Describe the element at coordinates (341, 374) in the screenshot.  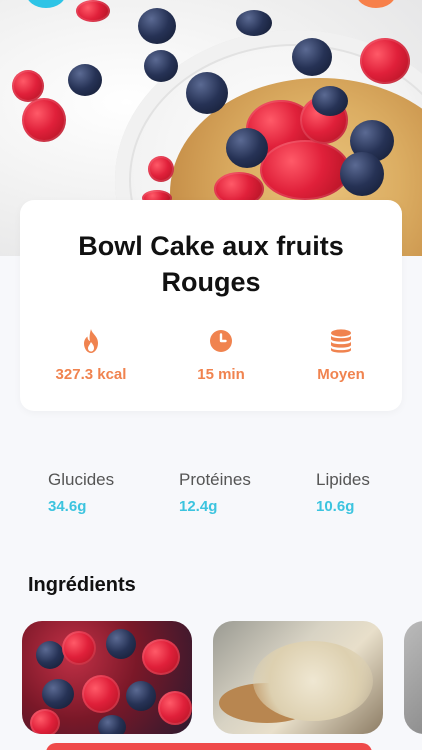
I see `difficulty-value: Moyen` at that location.